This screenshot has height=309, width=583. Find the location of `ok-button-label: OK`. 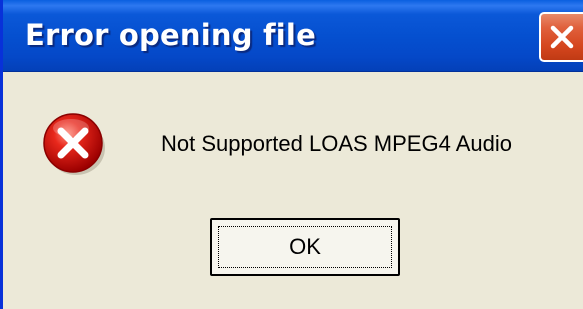

ok-button-label: OK is located at coordinates (305, 246).